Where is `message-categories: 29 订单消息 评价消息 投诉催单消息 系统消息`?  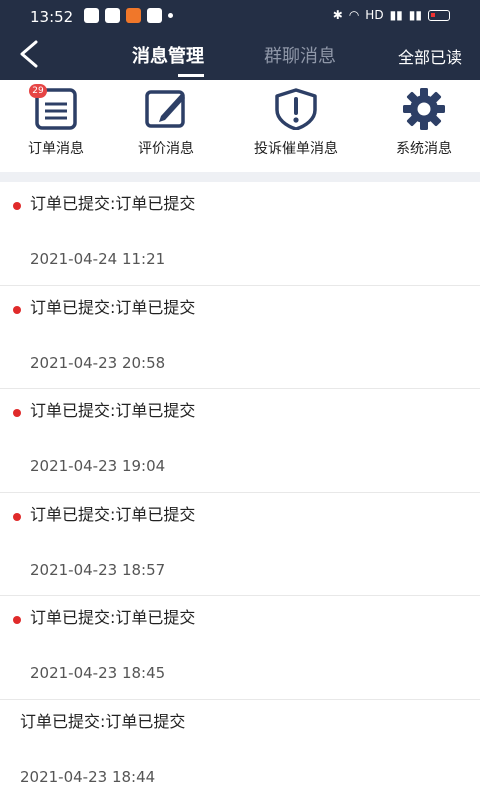
message-categories: 29 订单消息 评价消息 投诉催单消息 系统消息 is located at coordinates (240, 126).